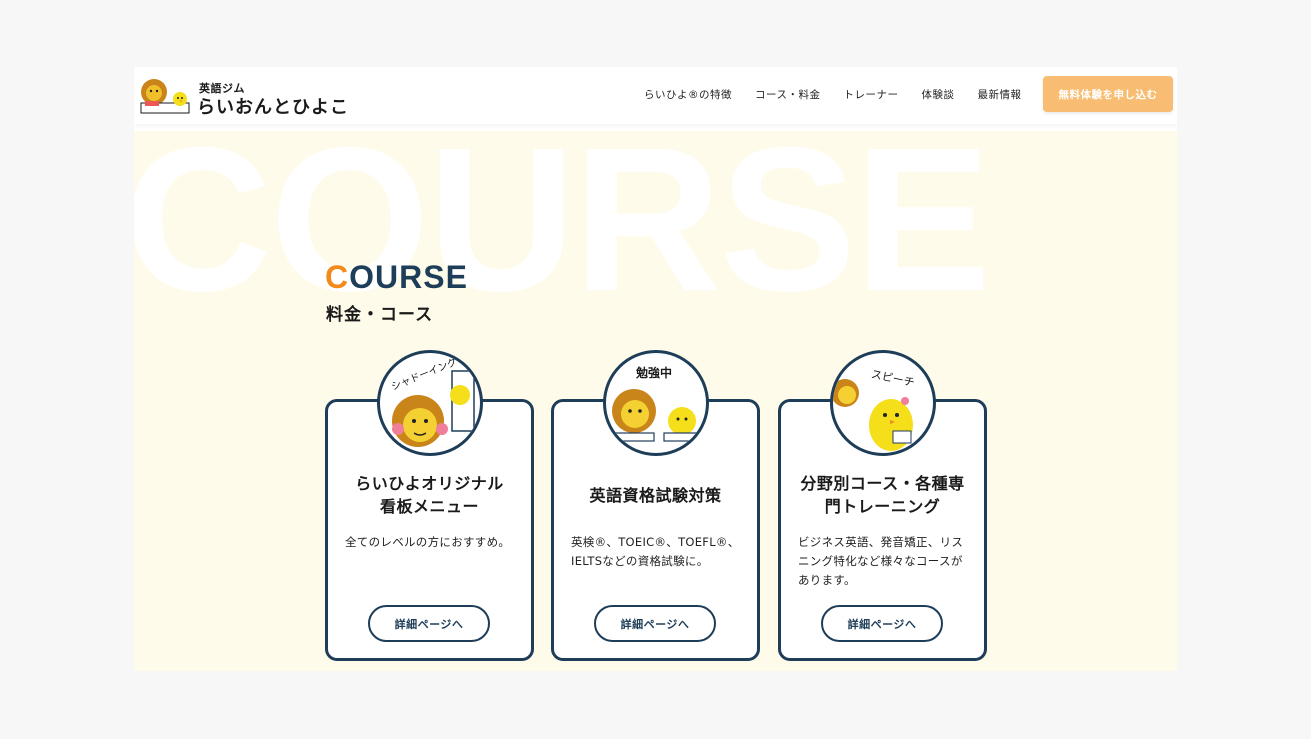 The image size is (1311, 739). I want to click on card-title: らいひよオリジナル 看板メニュー, so click(429, 495).